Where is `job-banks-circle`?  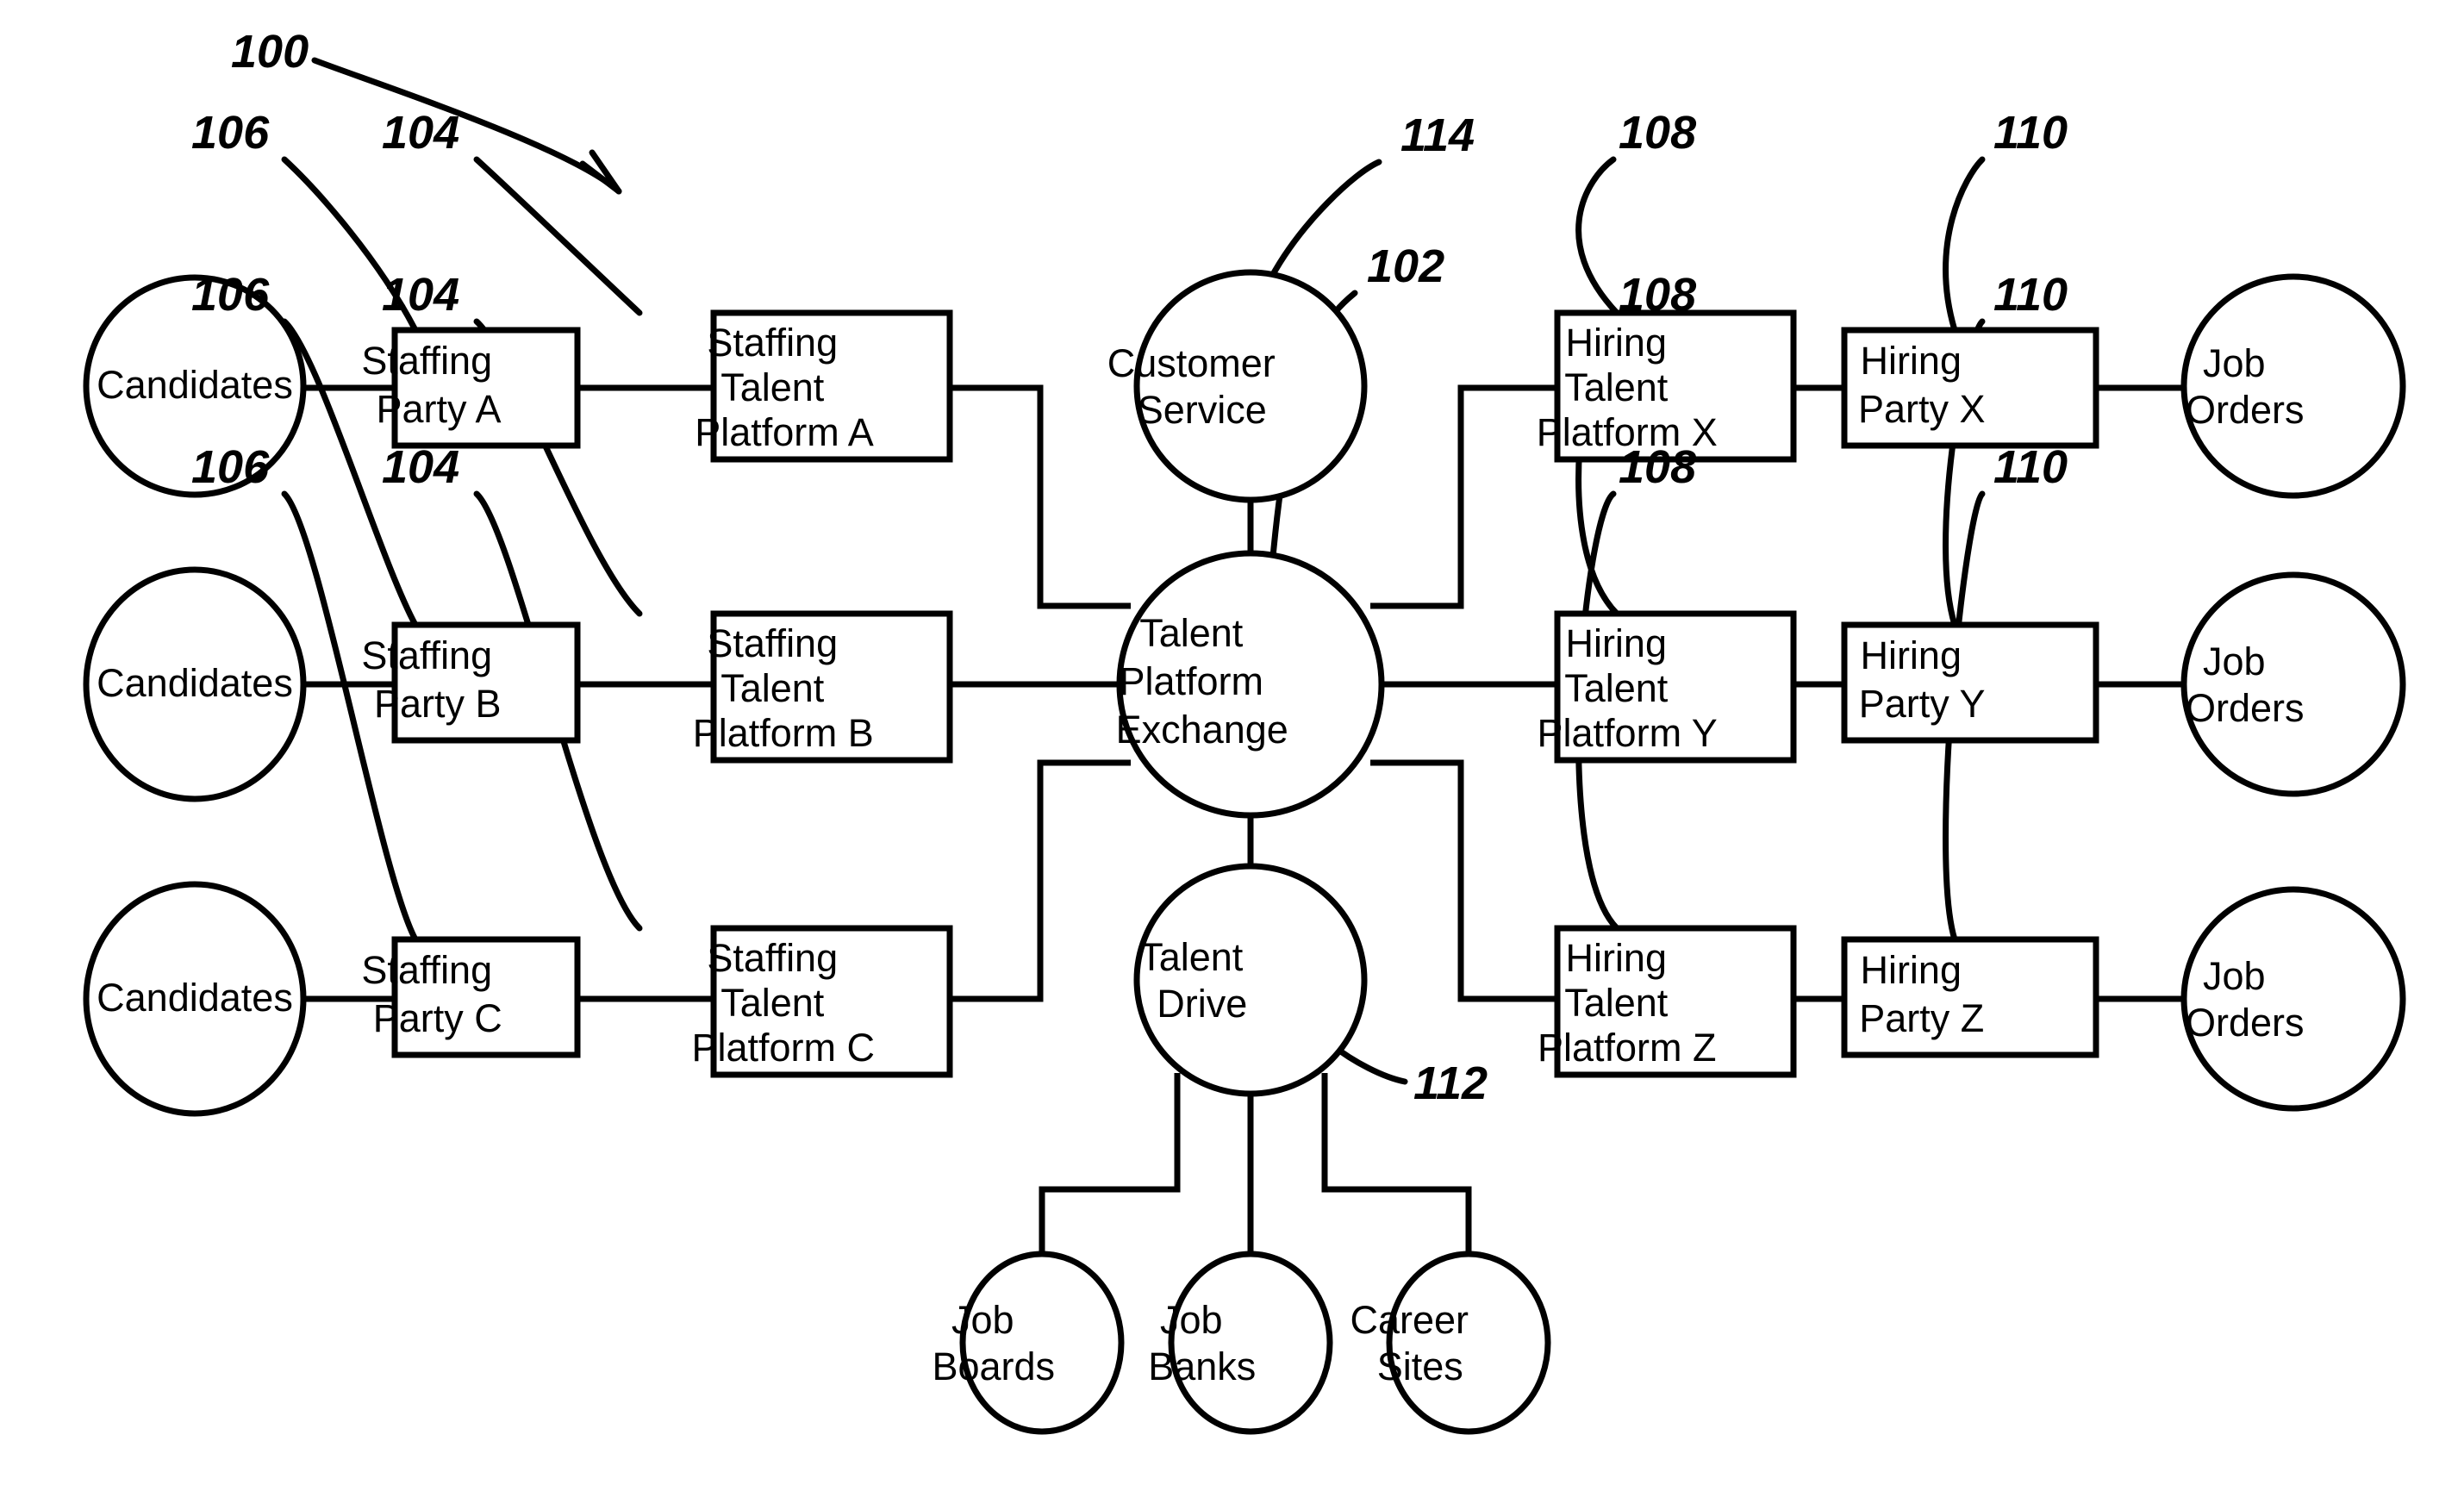
job-banks-circle is located at coordinates (1250, 1343).